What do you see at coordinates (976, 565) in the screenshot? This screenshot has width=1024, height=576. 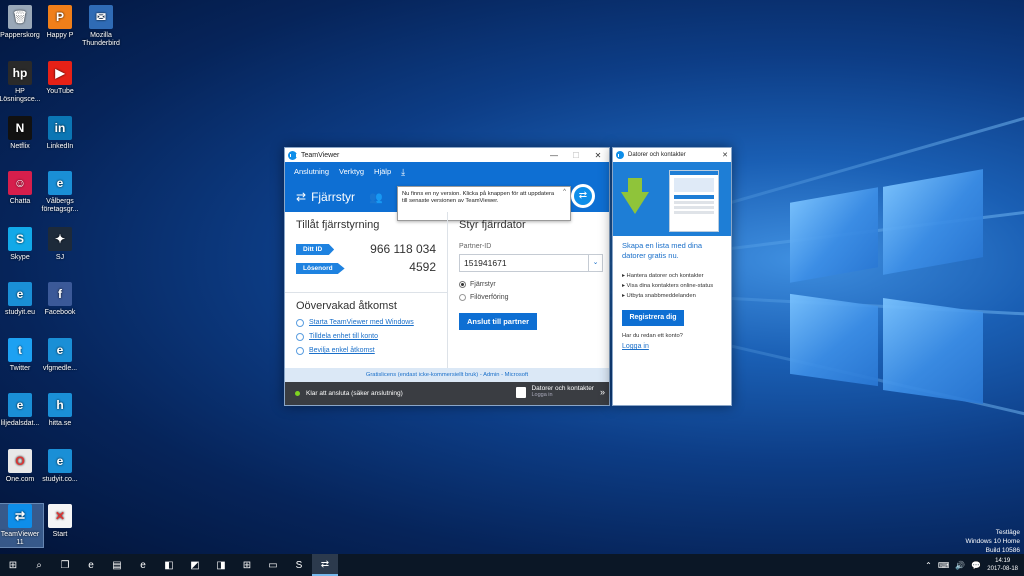 I see `notifications-icon: 💬` at bounding box center [976, 565].